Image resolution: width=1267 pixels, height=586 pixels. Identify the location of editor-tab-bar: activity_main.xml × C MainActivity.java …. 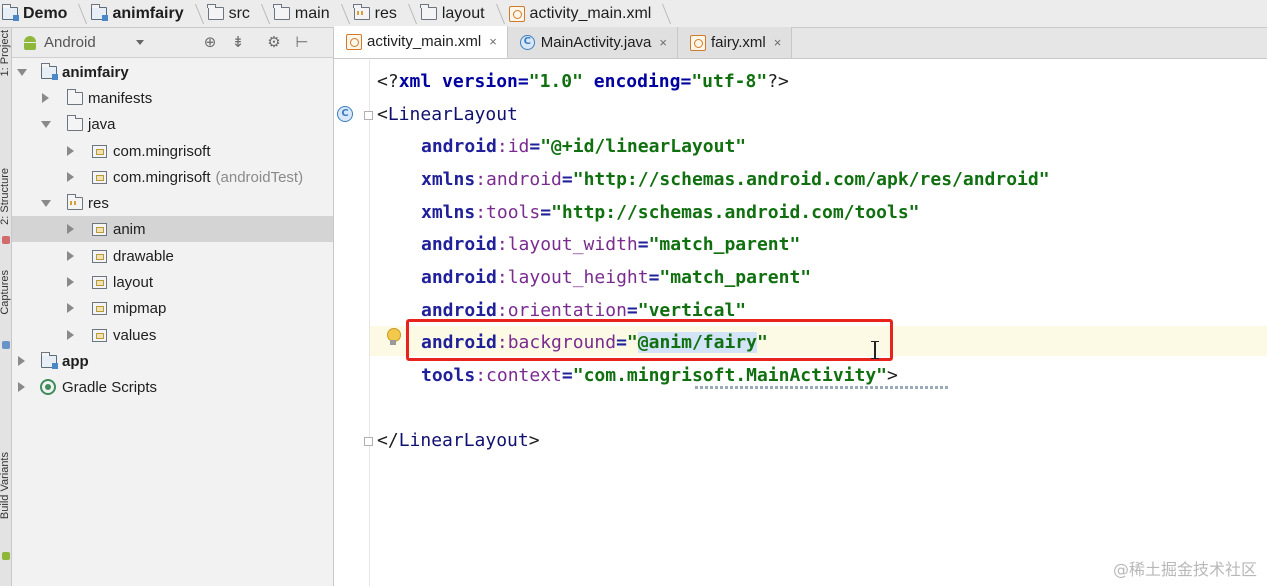
(800, 42).